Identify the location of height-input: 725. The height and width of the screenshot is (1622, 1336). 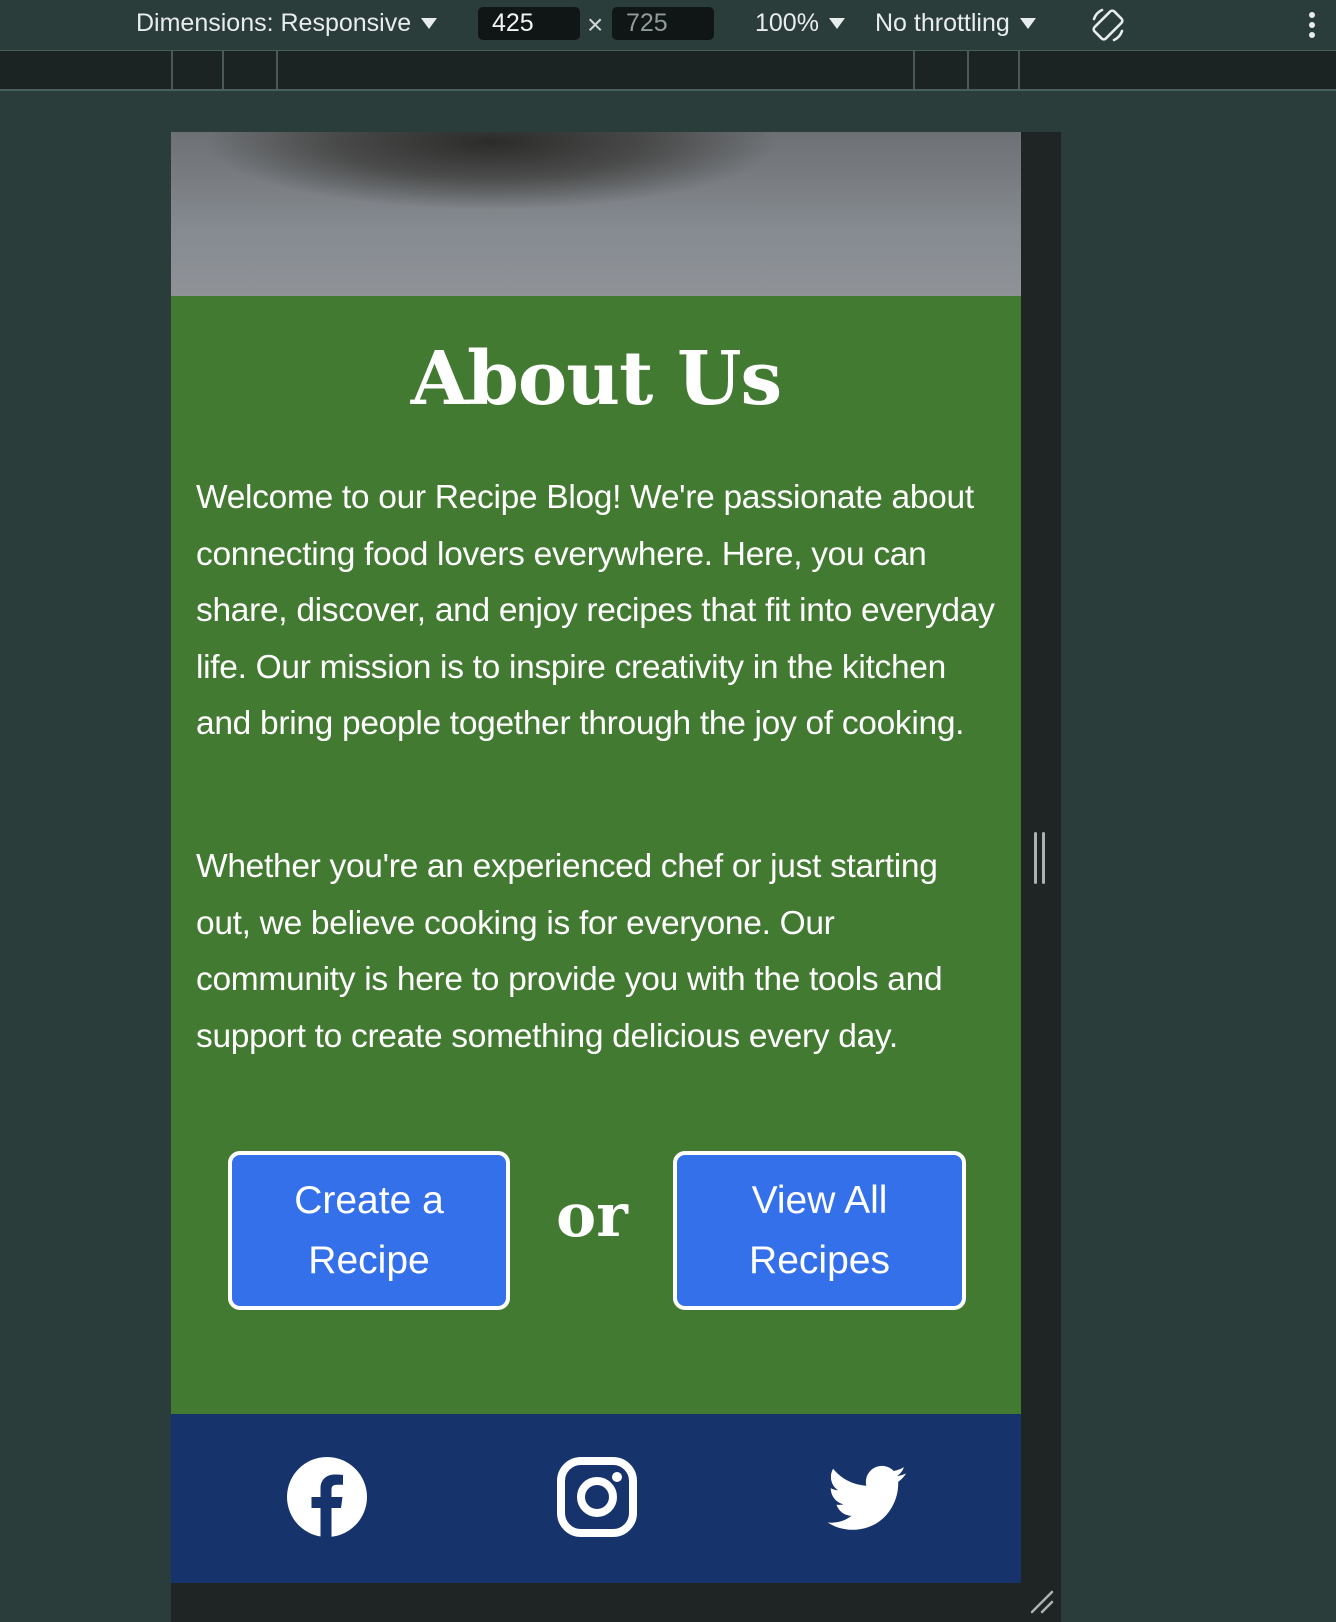
(663, 23).